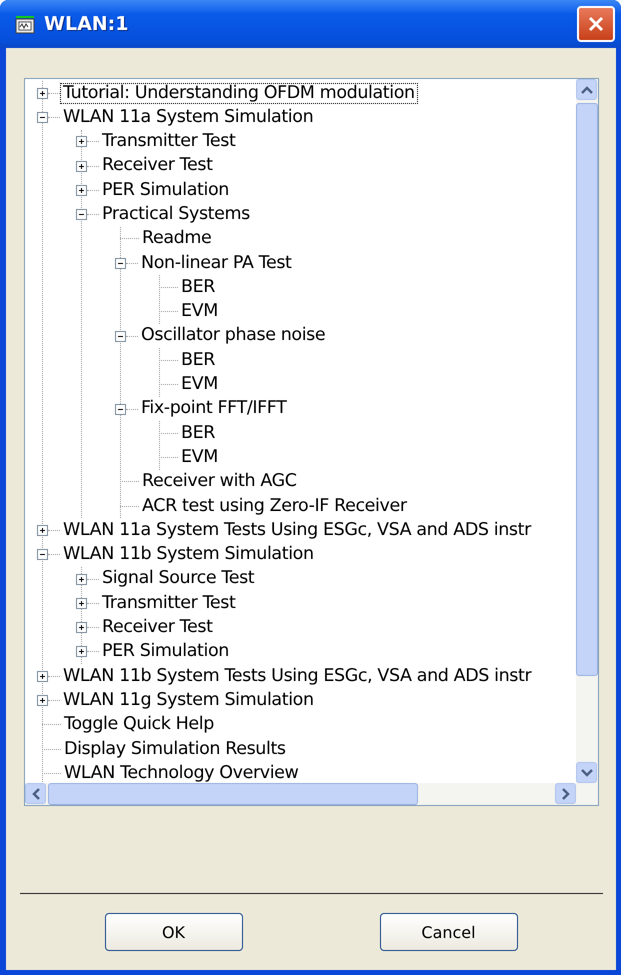  I want to click on tree-item: WLAN Technology Overview, so click(181, 772).